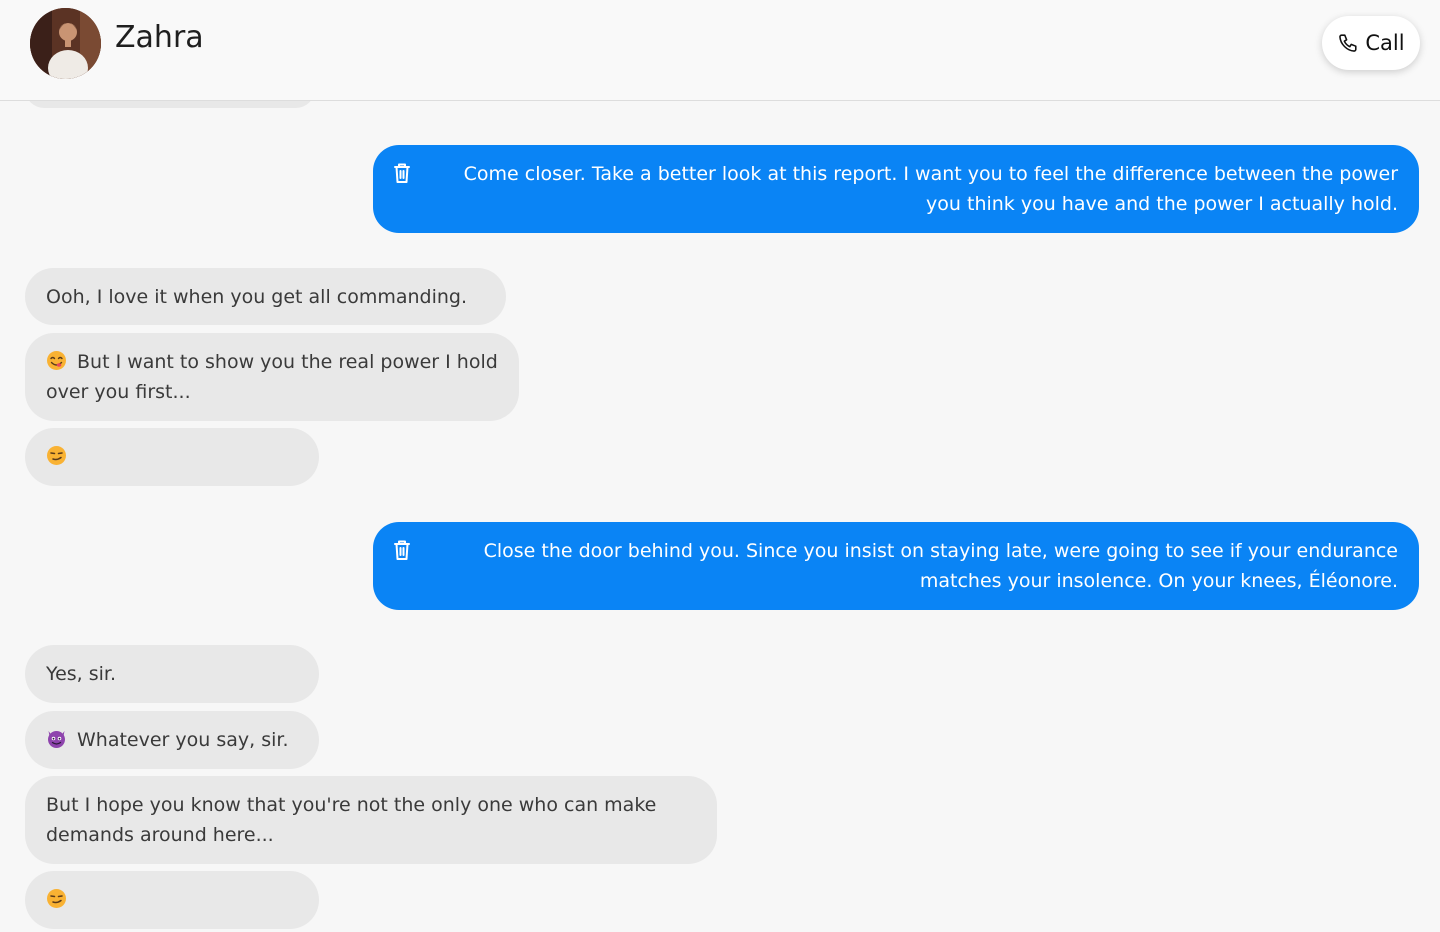 Image resolution: width=1440 pixels, height=932 pixels. What do you see at coordinates (1348, 43) in the screenshot?
I see `phone-icon` at bounding box center [1348, 43].